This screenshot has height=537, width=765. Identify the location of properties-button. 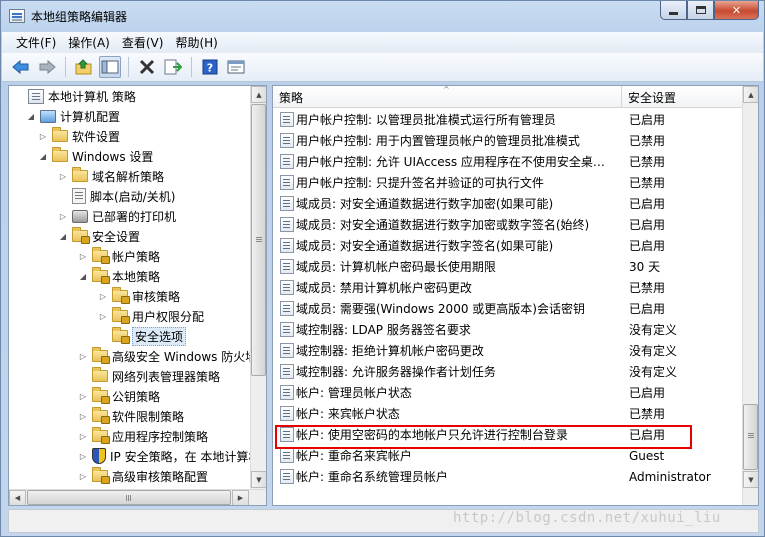
(236, 67).